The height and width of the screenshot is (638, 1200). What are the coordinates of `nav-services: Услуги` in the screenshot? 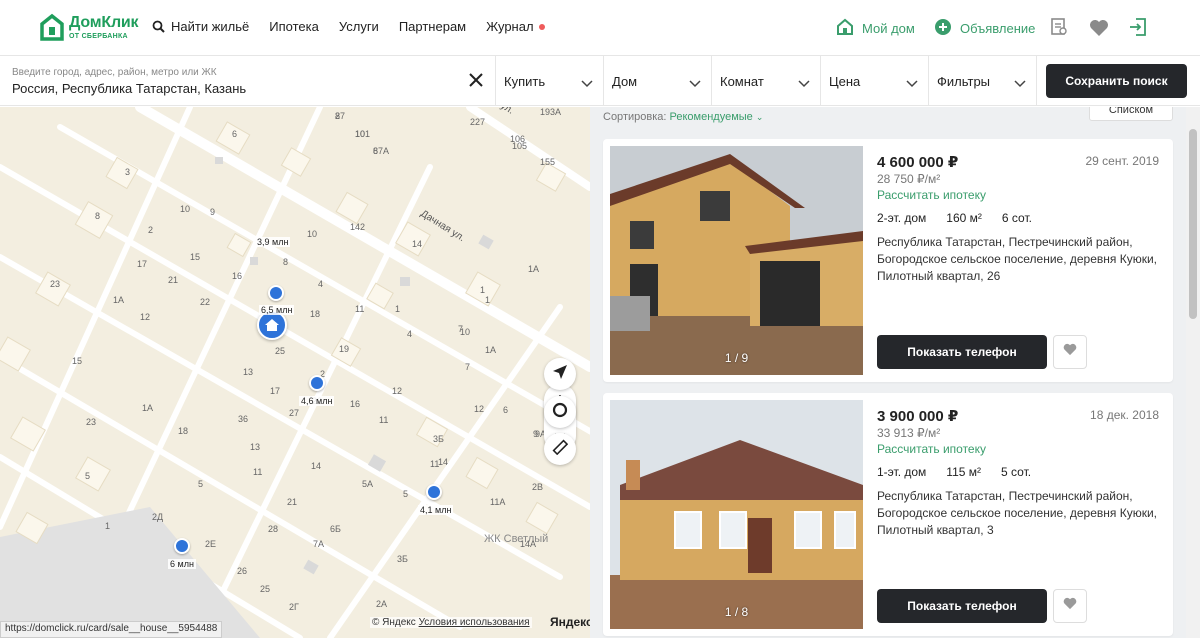 It's located at (359, 26).